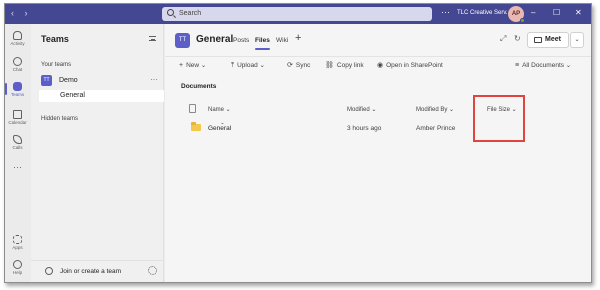 The image size is (600, 290). What do you see at coordinates (199, 86) in the screenshot?
I see `documents-title: Documents` at bounding box center [199, 86].